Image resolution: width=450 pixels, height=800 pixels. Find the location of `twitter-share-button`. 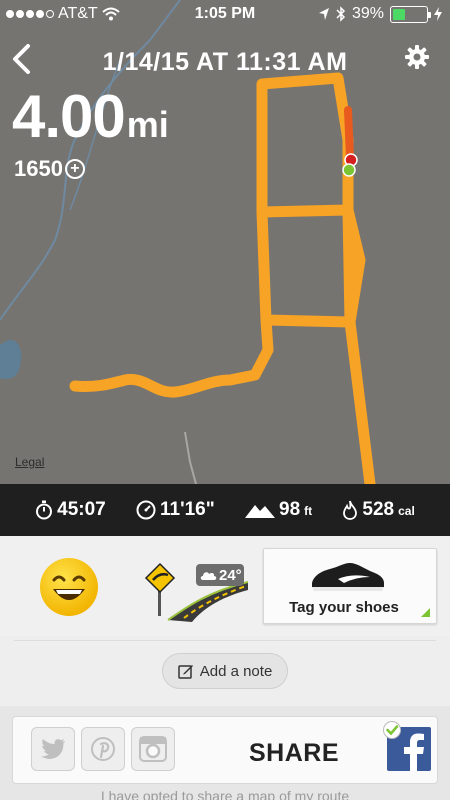

twitter-share-button is located at coordinates (53, 749).